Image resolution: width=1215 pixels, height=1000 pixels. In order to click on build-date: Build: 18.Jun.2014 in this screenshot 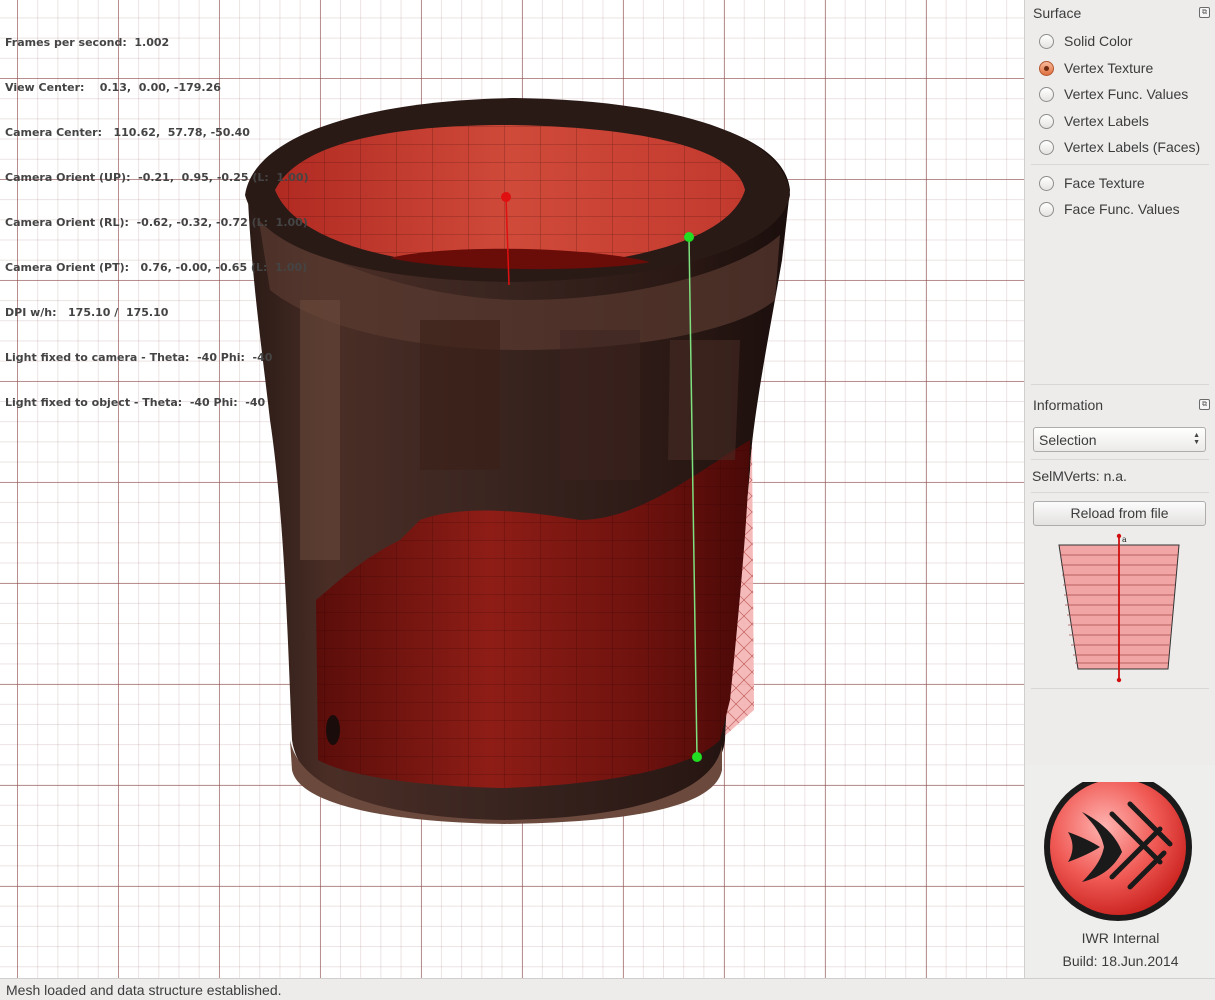, I will do `click(1120, 961)`.